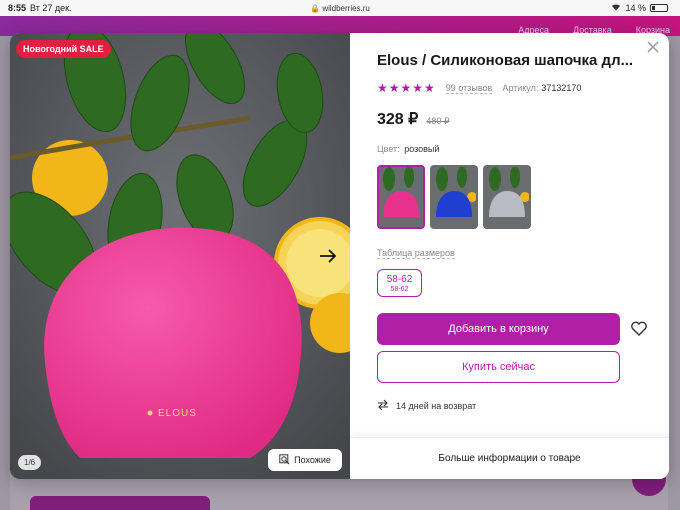  I want to click on battery-icon, so click(659, 8).